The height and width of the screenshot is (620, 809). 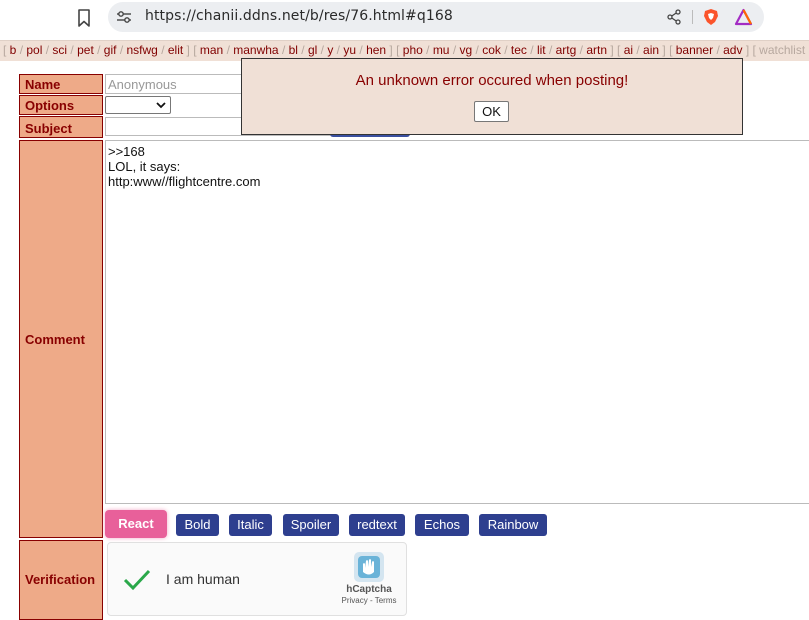 I want to click on name-label-cell: Name, so click(x=61, y=84).